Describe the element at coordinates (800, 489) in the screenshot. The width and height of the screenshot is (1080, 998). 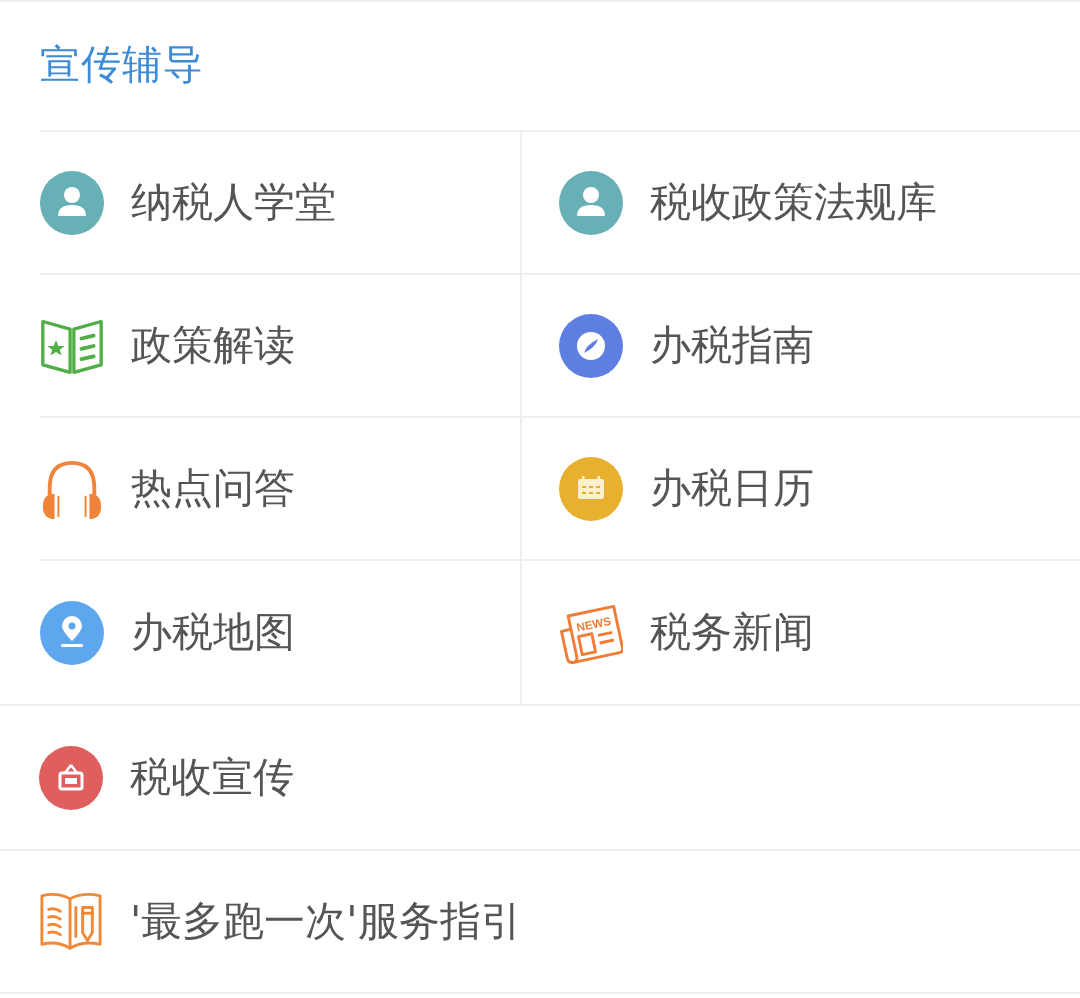
I see `menu-item: 办税日历` at that location.